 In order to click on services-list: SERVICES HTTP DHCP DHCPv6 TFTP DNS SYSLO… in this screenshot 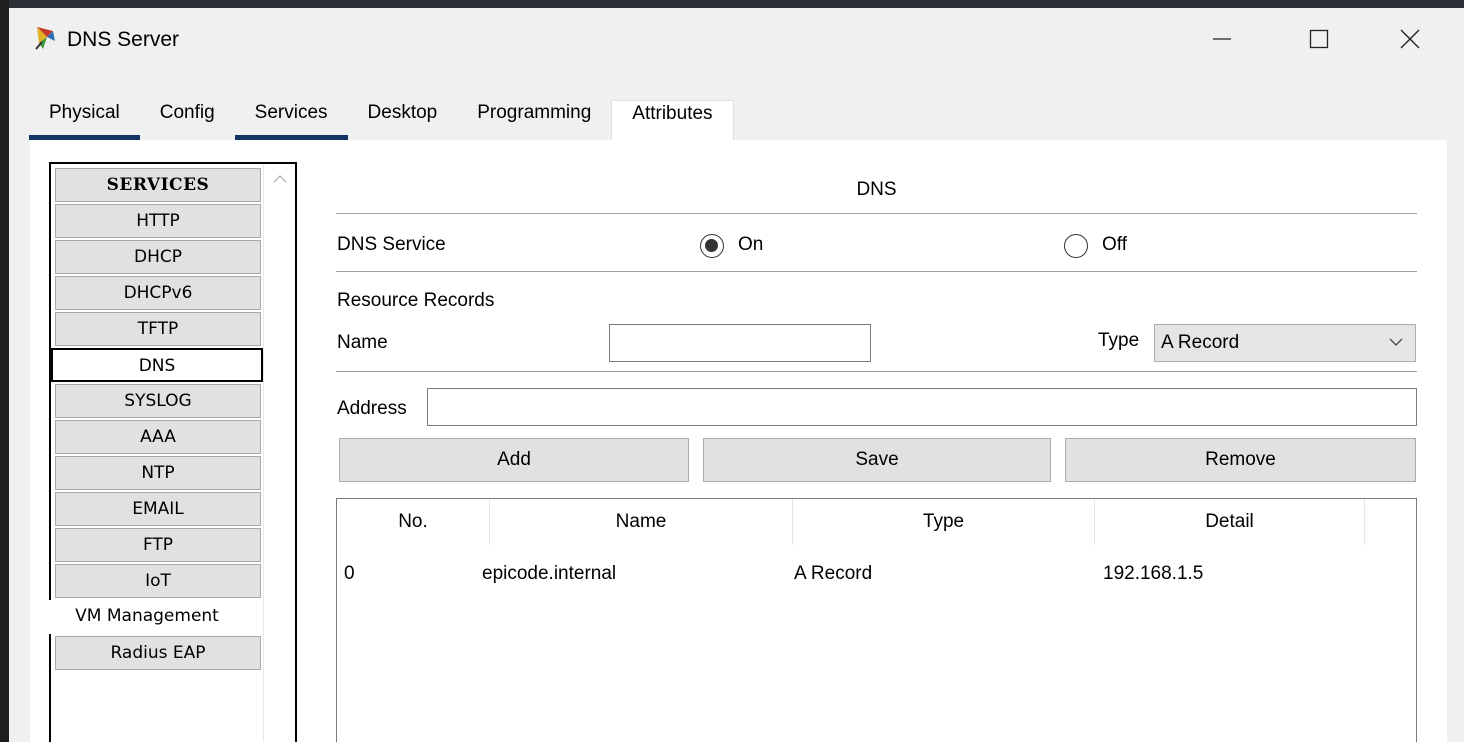, I will do `click(173, 452)`.